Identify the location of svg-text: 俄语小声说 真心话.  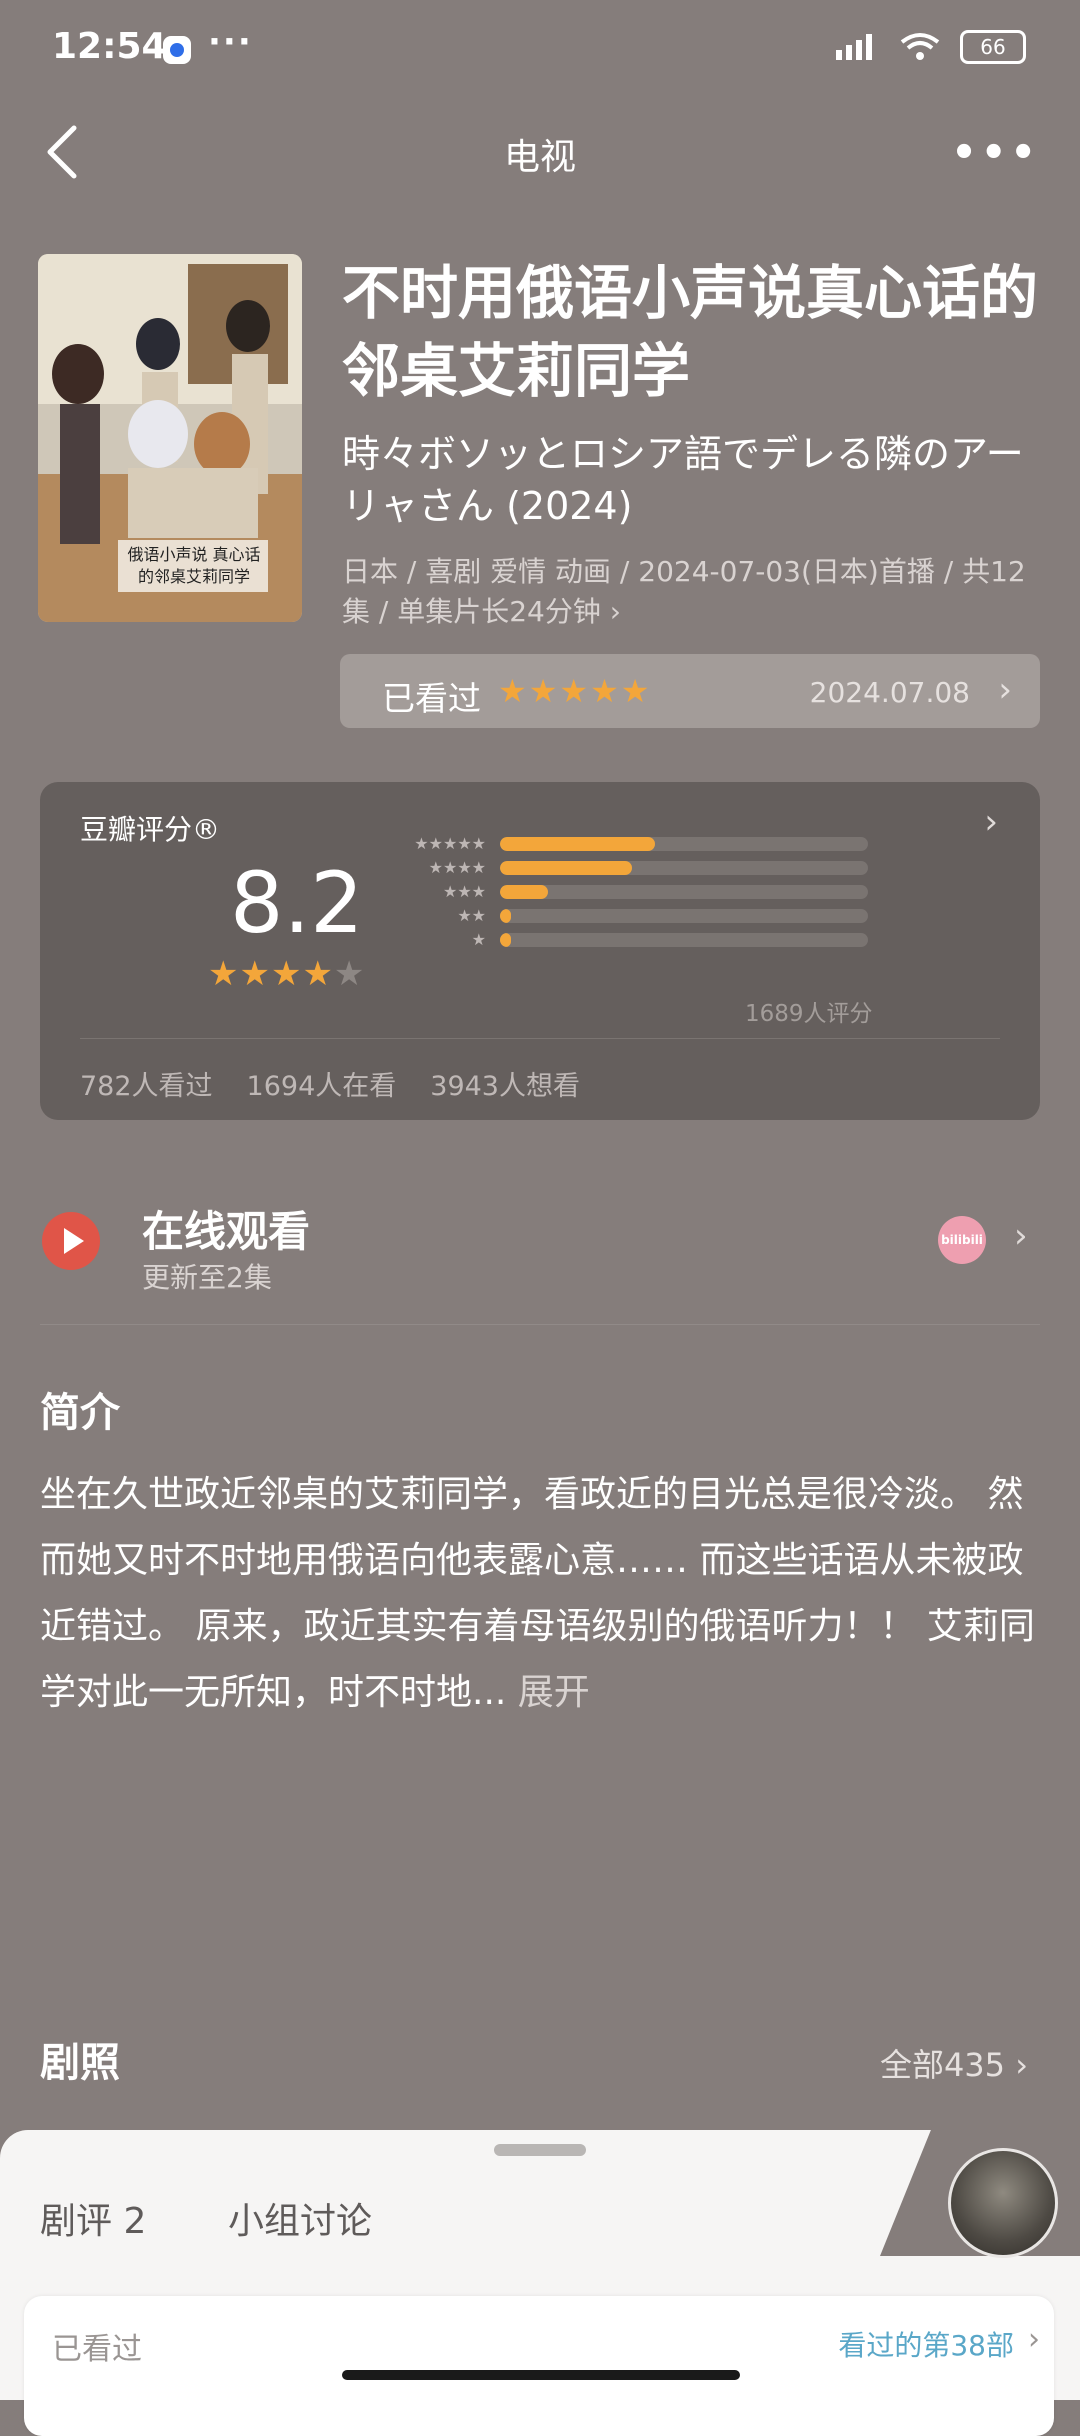
(193, 554).